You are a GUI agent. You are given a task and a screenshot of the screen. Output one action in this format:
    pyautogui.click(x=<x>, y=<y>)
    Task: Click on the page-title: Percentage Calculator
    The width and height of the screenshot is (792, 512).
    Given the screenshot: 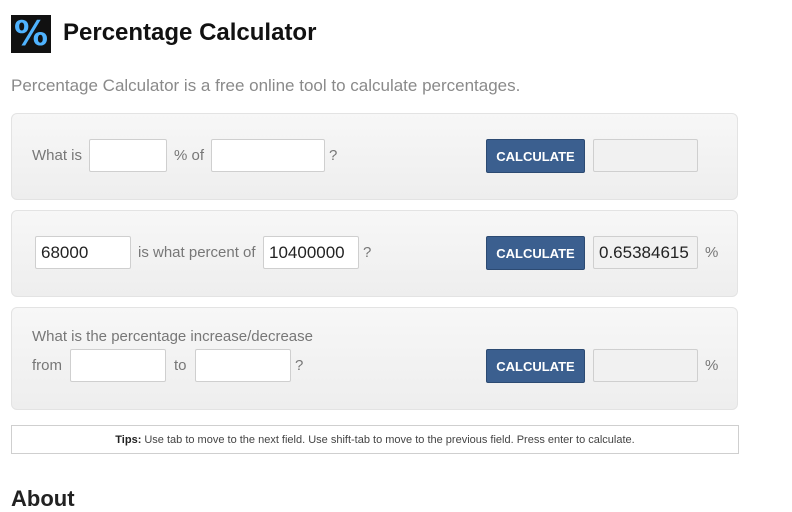 What is the action you would take?
    pyautogui.click(x=190, y=32)
    